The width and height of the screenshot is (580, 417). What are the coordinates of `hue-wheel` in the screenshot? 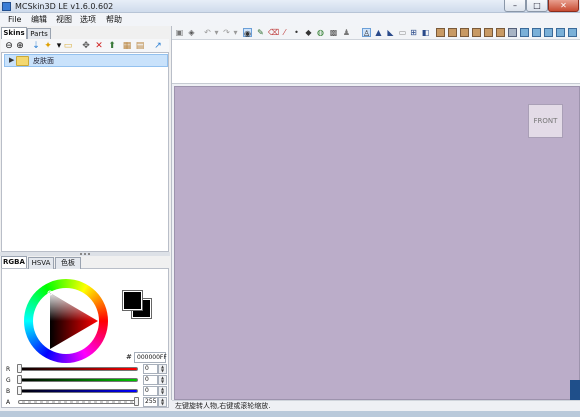 It's located at (66, 321).